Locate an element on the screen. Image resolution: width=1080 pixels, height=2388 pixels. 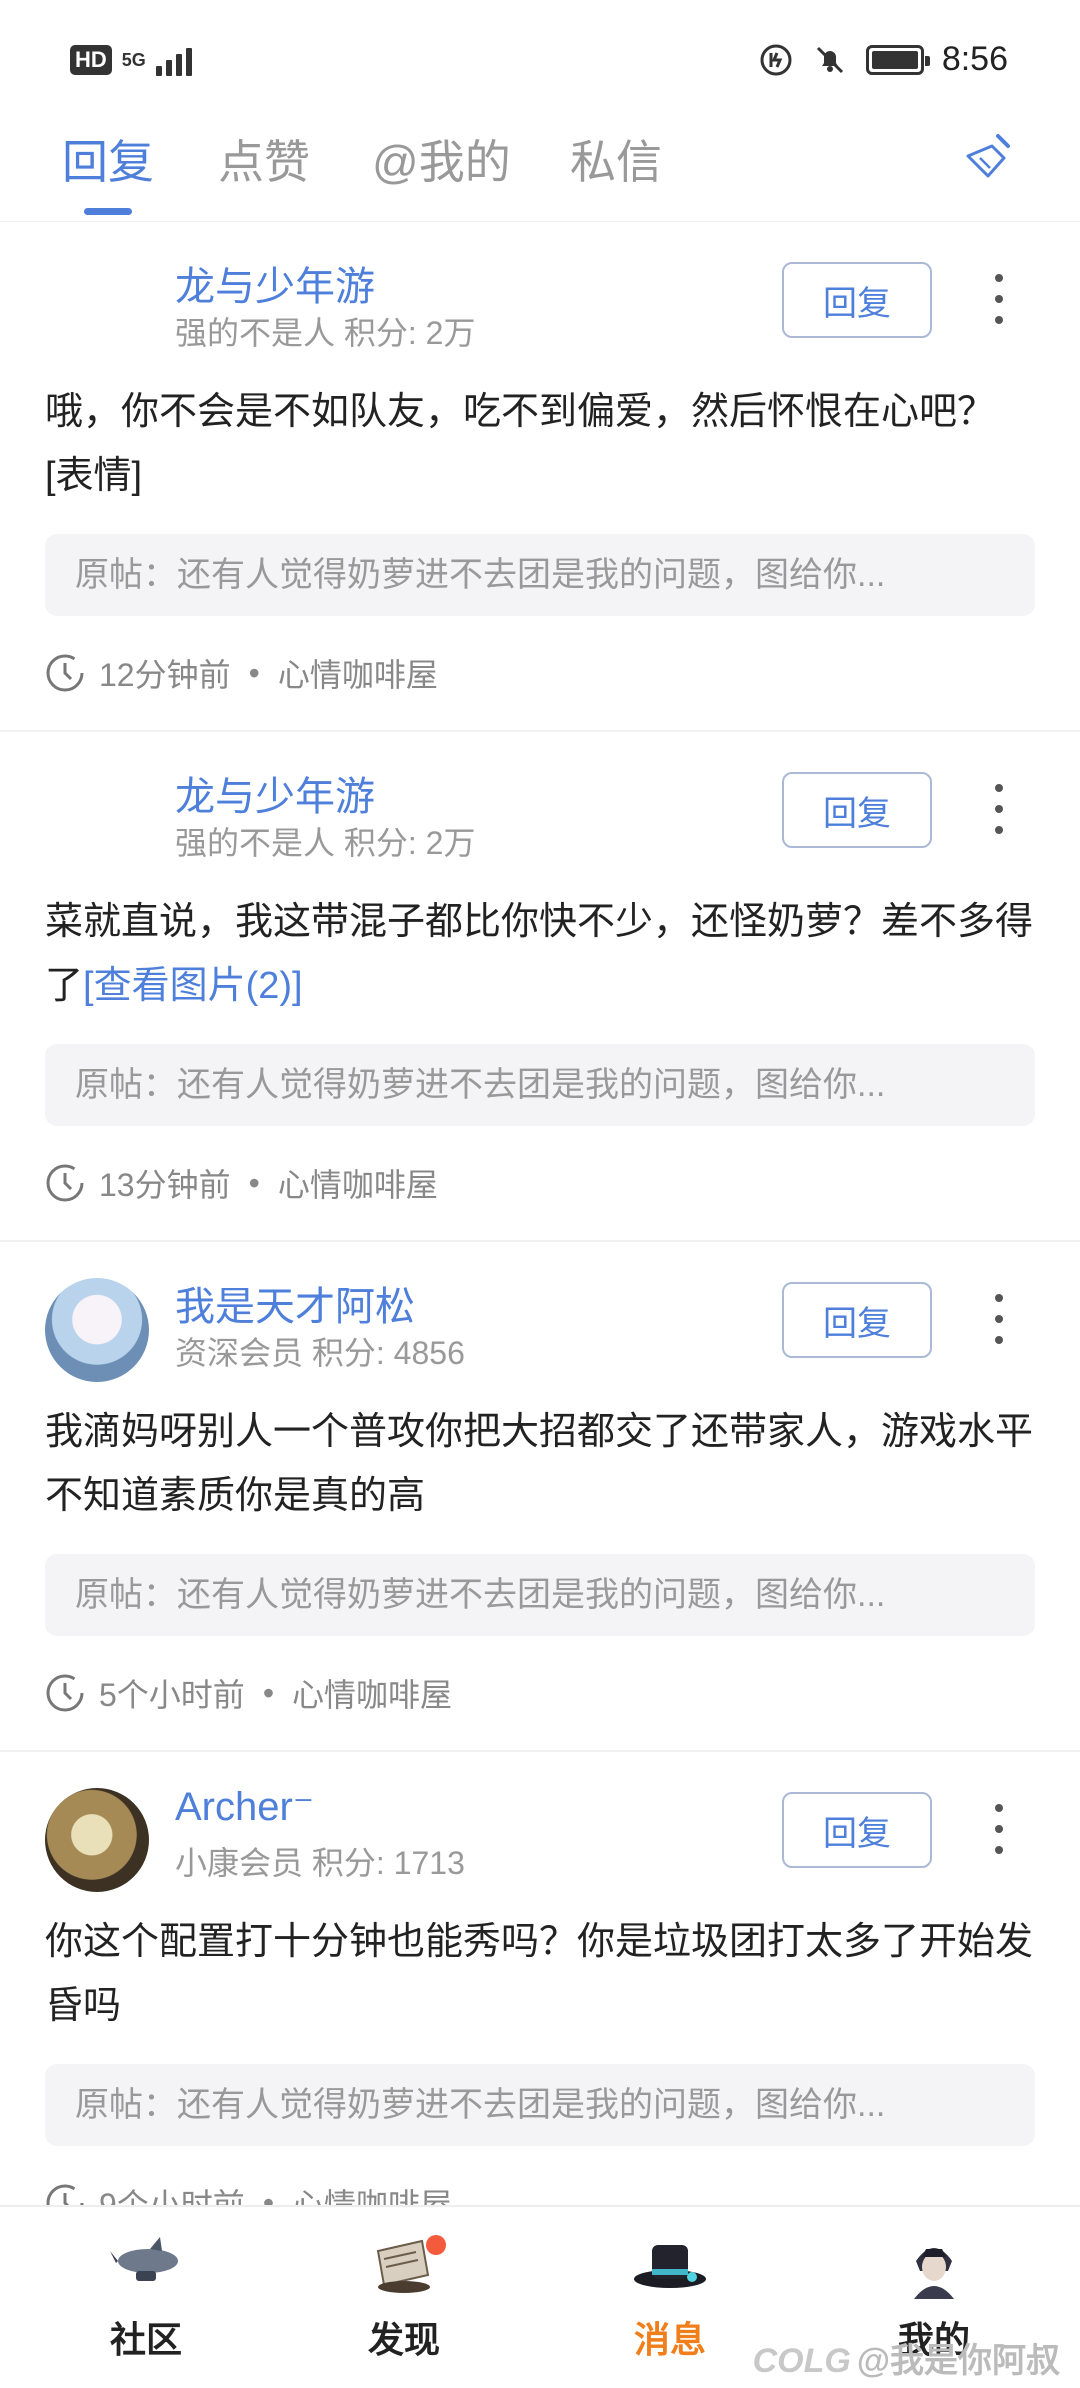
reply-time: 12分钟前 is located at coordinates (165, 675).